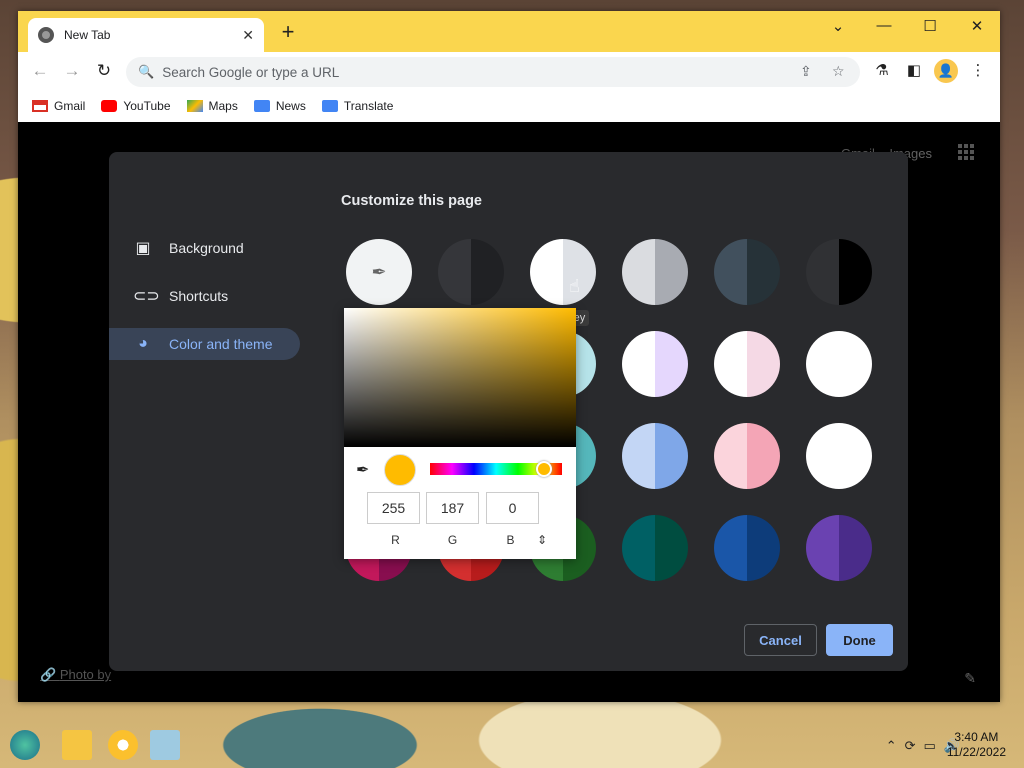 This screenshot has width=1024, height=768. What do you see at coordinates (976, 737) in the screenshot?
I see `clock-time: 3:40 AM` at bounding box center [976, 737].